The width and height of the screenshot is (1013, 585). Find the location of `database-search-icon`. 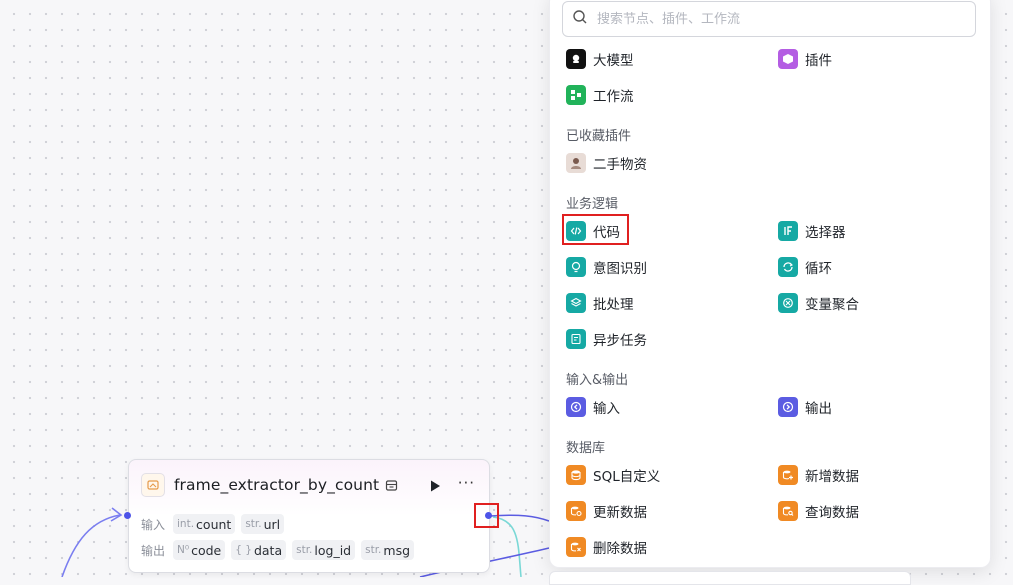

database-search-icon is located at coordinates (788, 511).